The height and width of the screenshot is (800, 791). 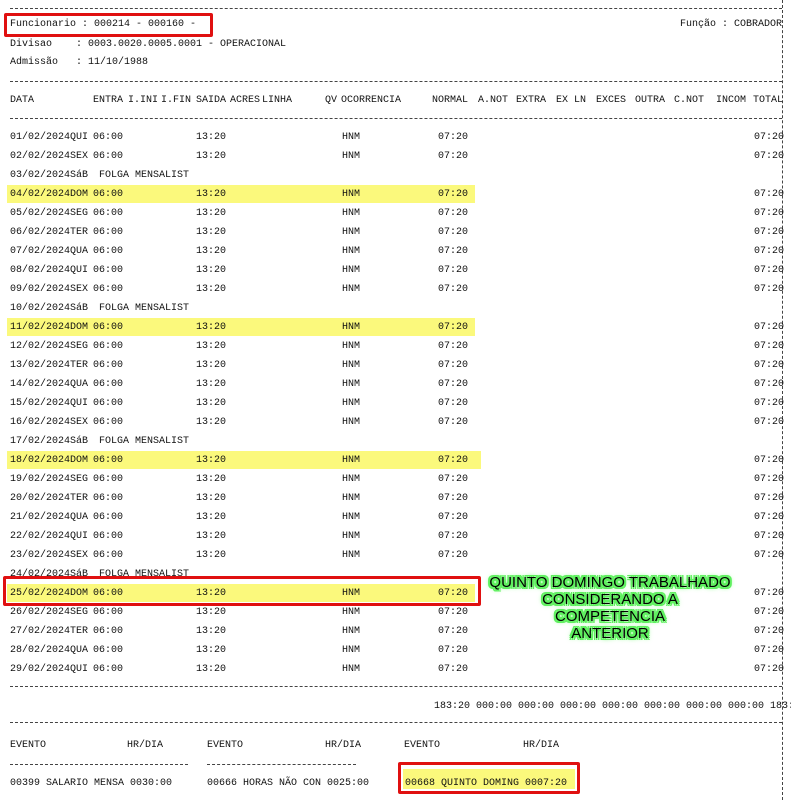 What do you see at coordinates (79, 498) in the screenshot?
I see `row-weekday: TER` at bounding box center [79, 498].